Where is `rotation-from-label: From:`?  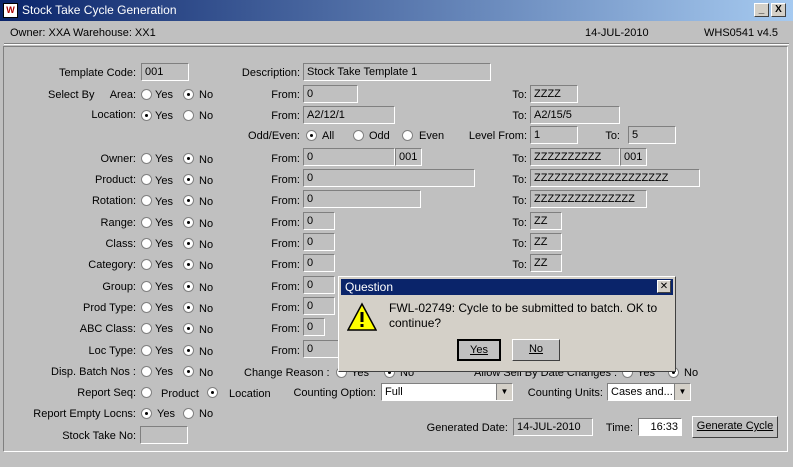 rotation-from-label: From: is located at coordinates (285, 201).